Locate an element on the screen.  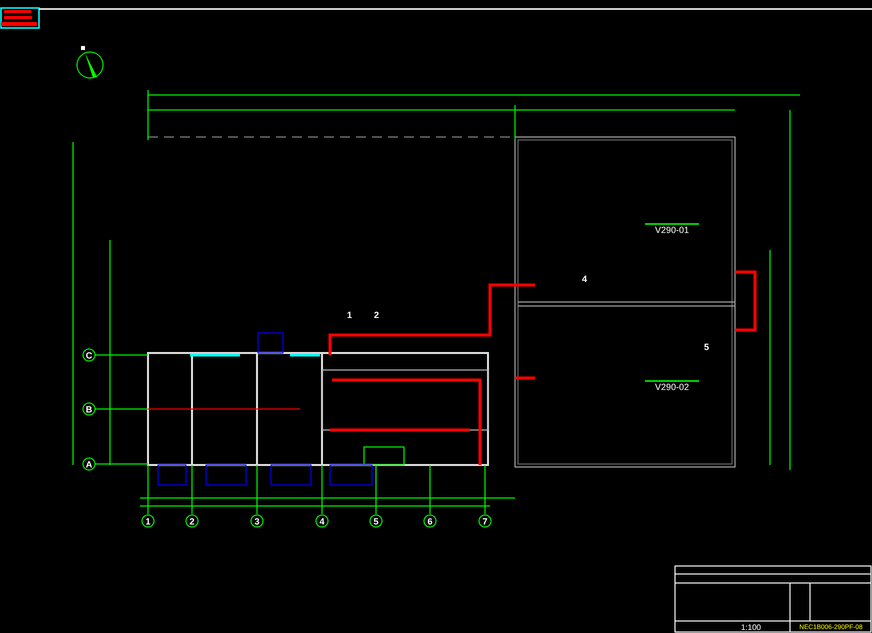
grid-column-label: 7 is located at coordinates (485, 521).